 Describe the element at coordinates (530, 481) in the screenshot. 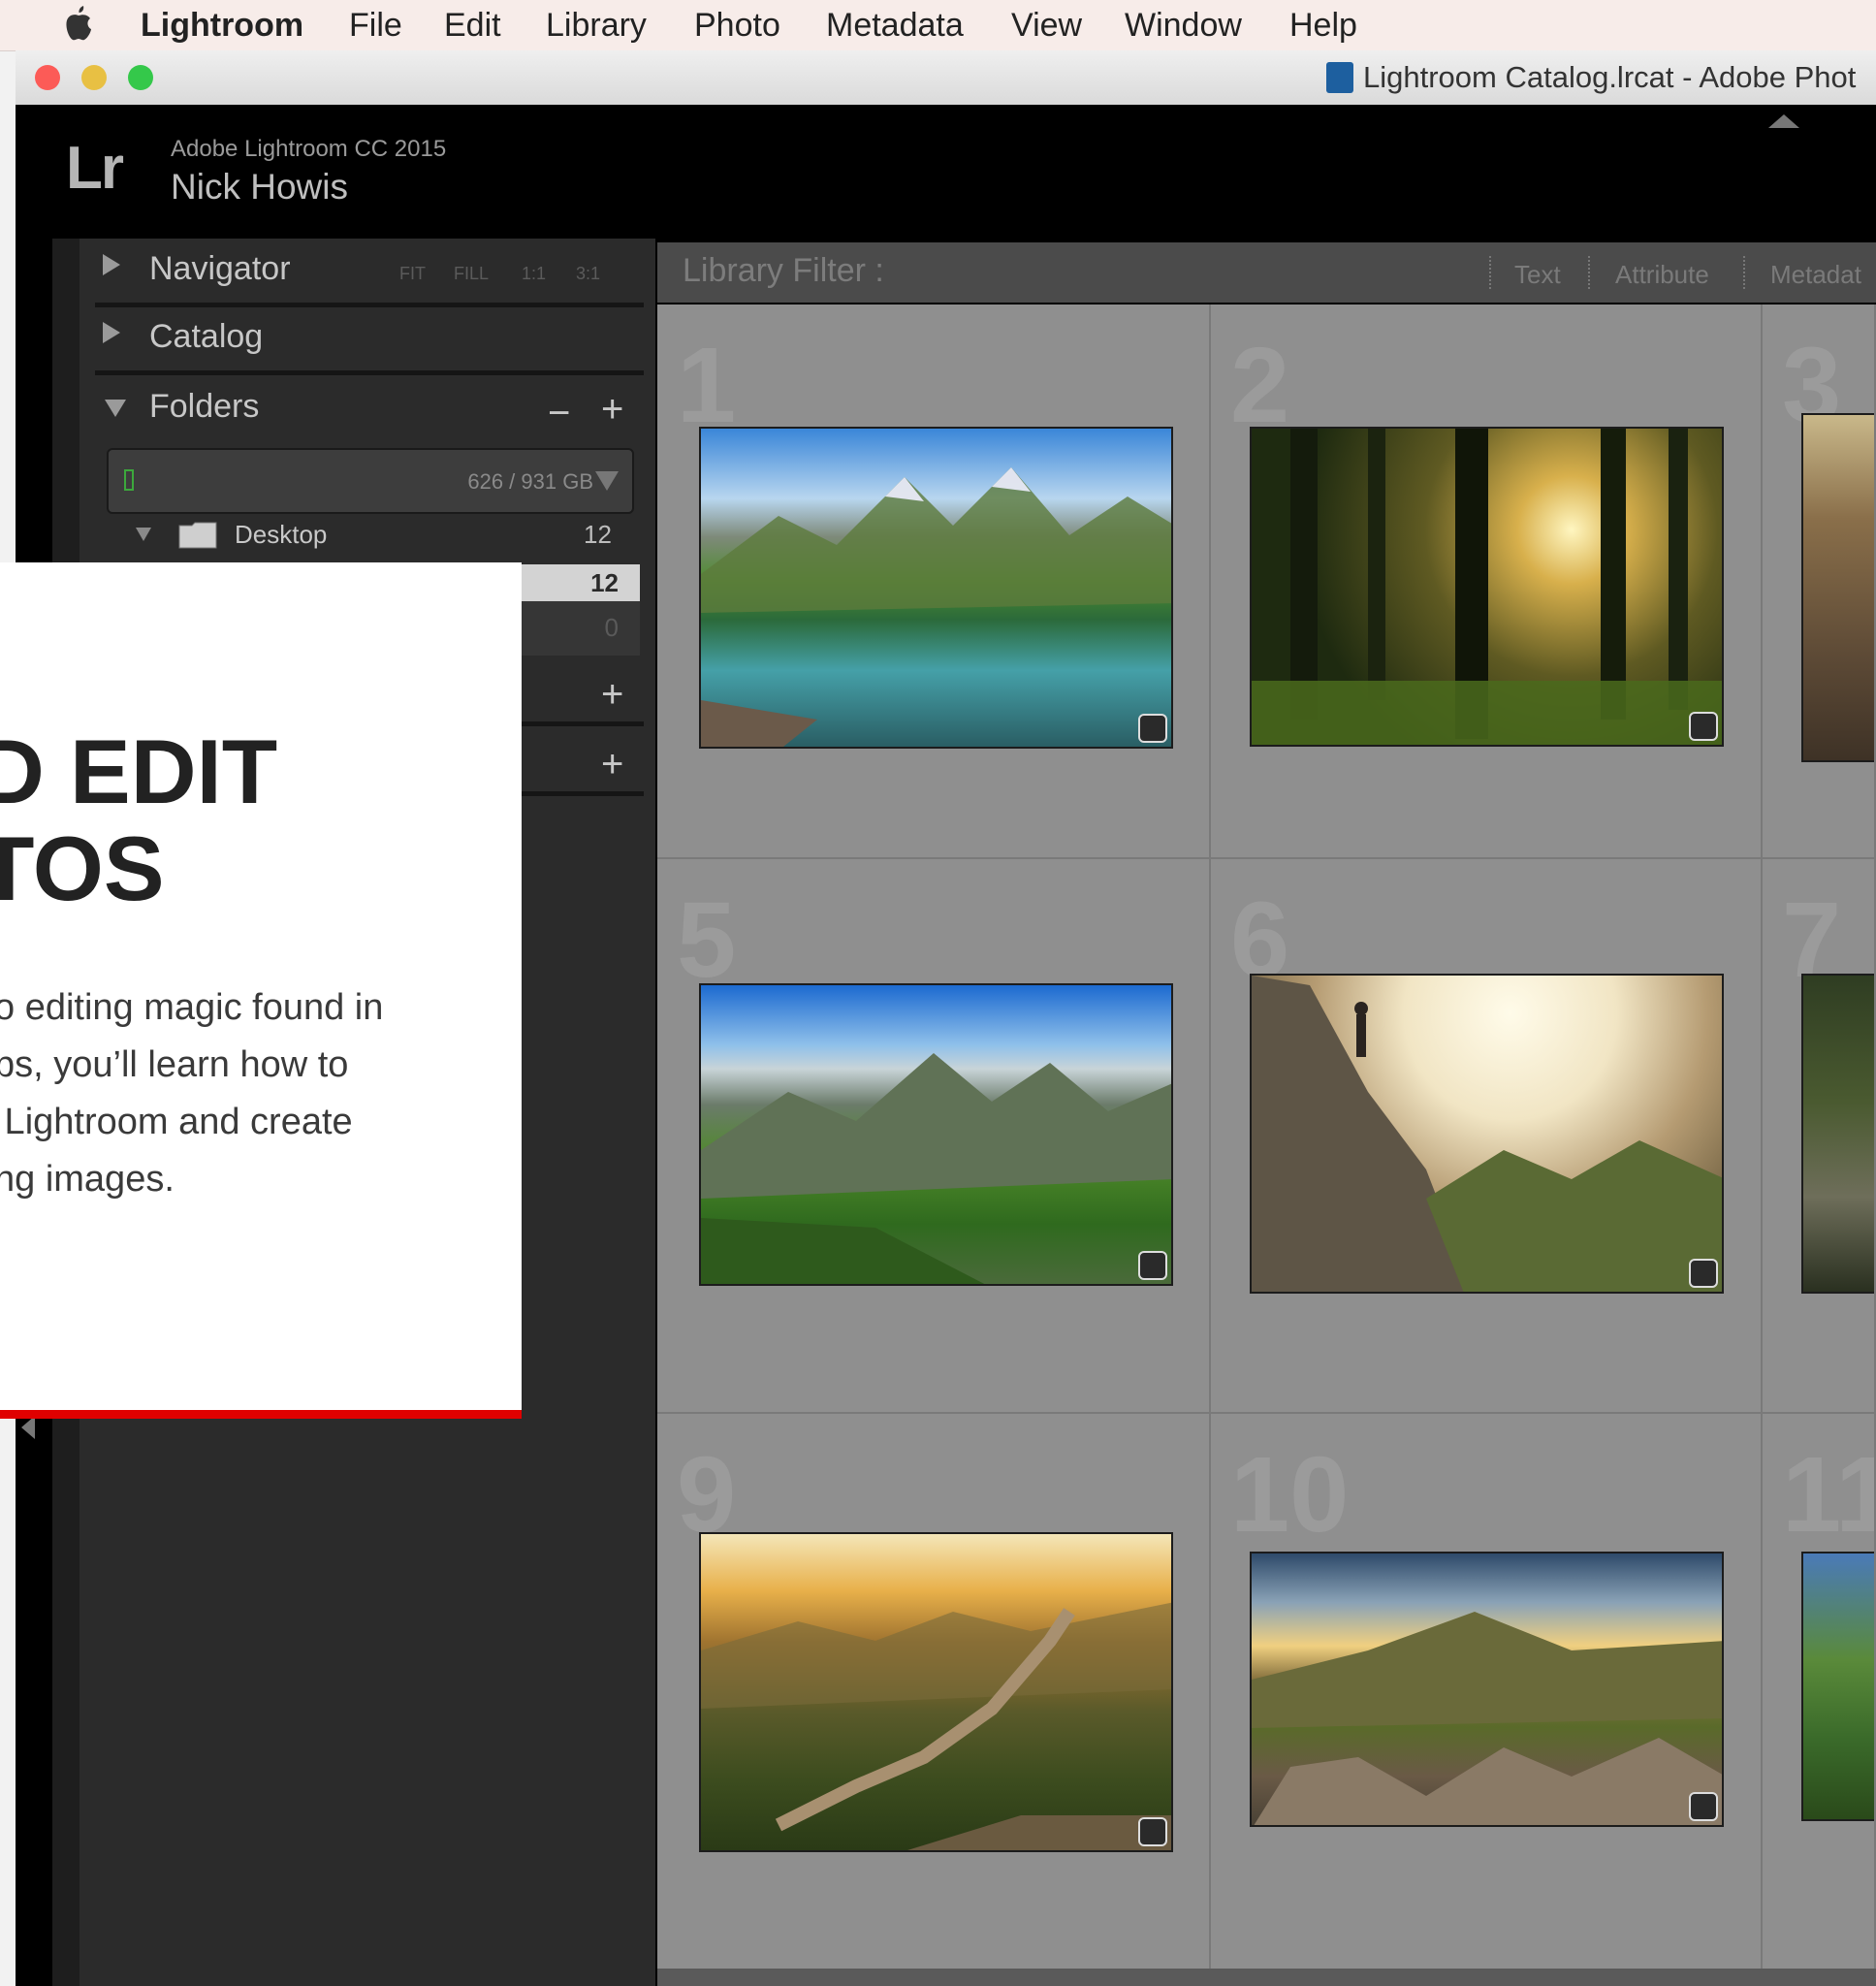

I see `volume-size: 626 / 931 GB` at that location.